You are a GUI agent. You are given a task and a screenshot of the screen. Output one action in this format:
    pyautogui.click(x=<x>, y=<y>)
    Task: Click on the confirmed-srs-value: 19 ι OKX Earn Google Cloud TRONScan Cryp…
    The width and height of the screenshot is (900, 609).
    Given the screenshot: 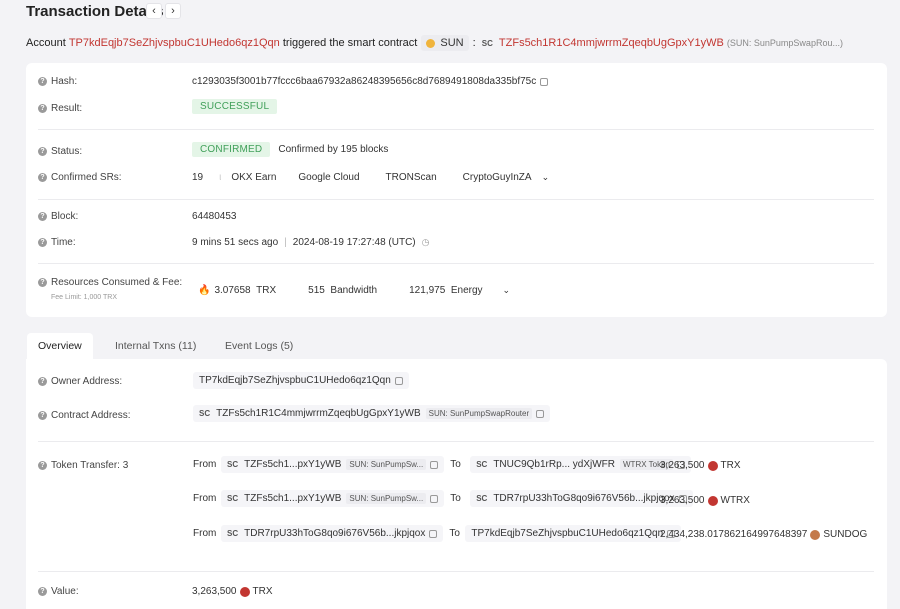 What is the action you would take?
    pyautogui.click(x=370, y=177)
    